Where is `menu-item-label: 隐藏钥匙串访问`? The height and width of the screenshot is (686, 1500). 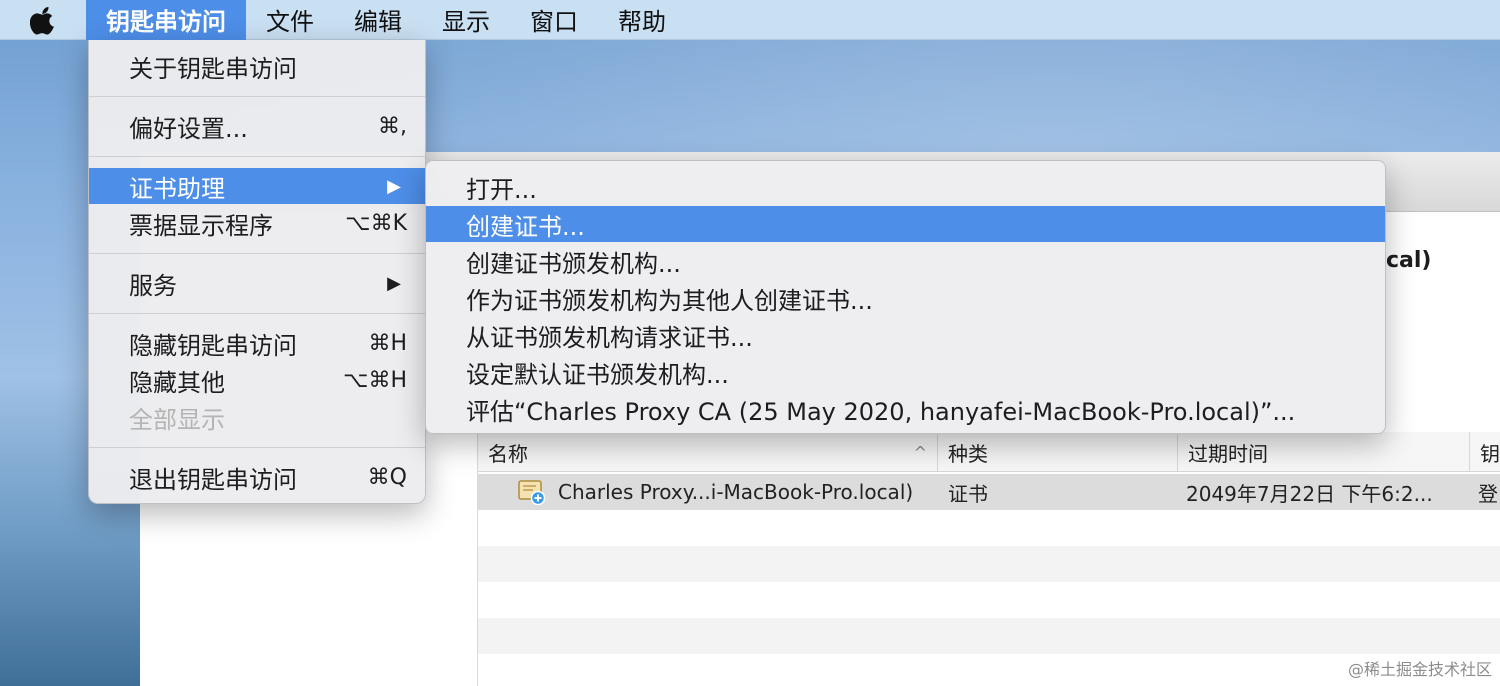 menu-item-label: 隐藏钥匙串访问 is located at coordinates (213, 345).